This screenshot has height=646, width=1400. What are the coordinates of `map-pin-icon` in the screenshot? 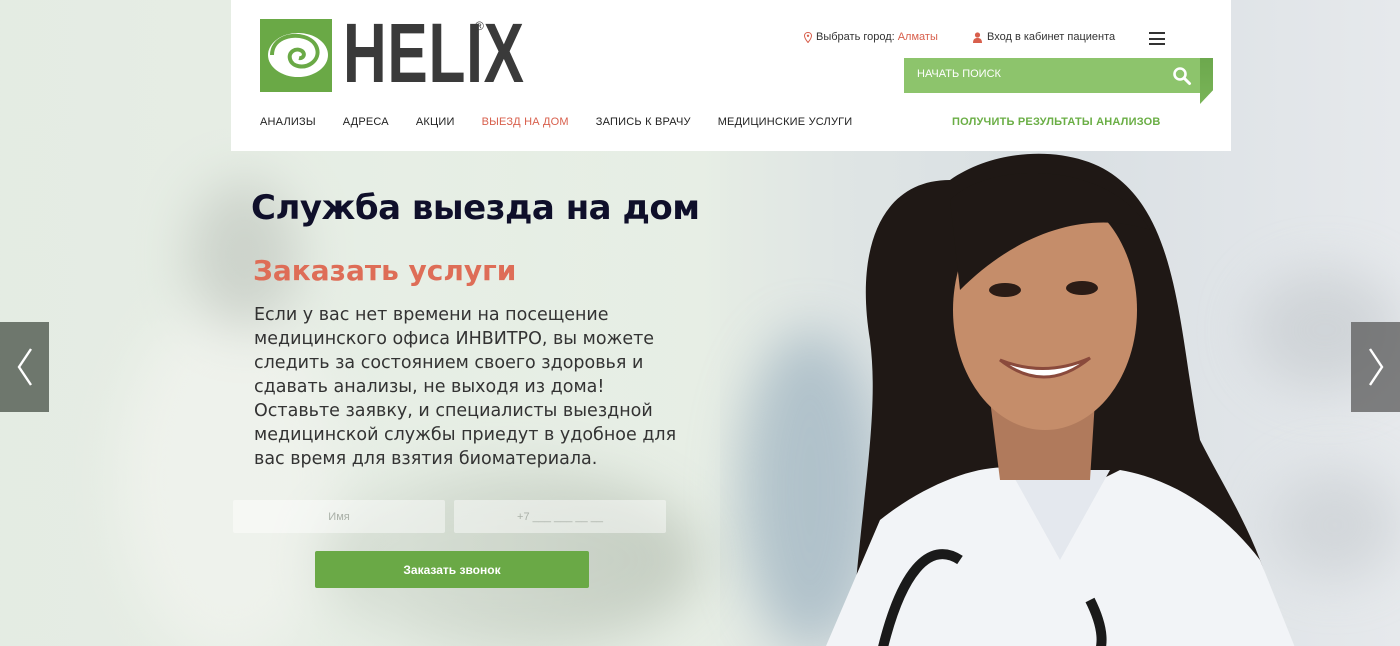 It's located at (808, 37).